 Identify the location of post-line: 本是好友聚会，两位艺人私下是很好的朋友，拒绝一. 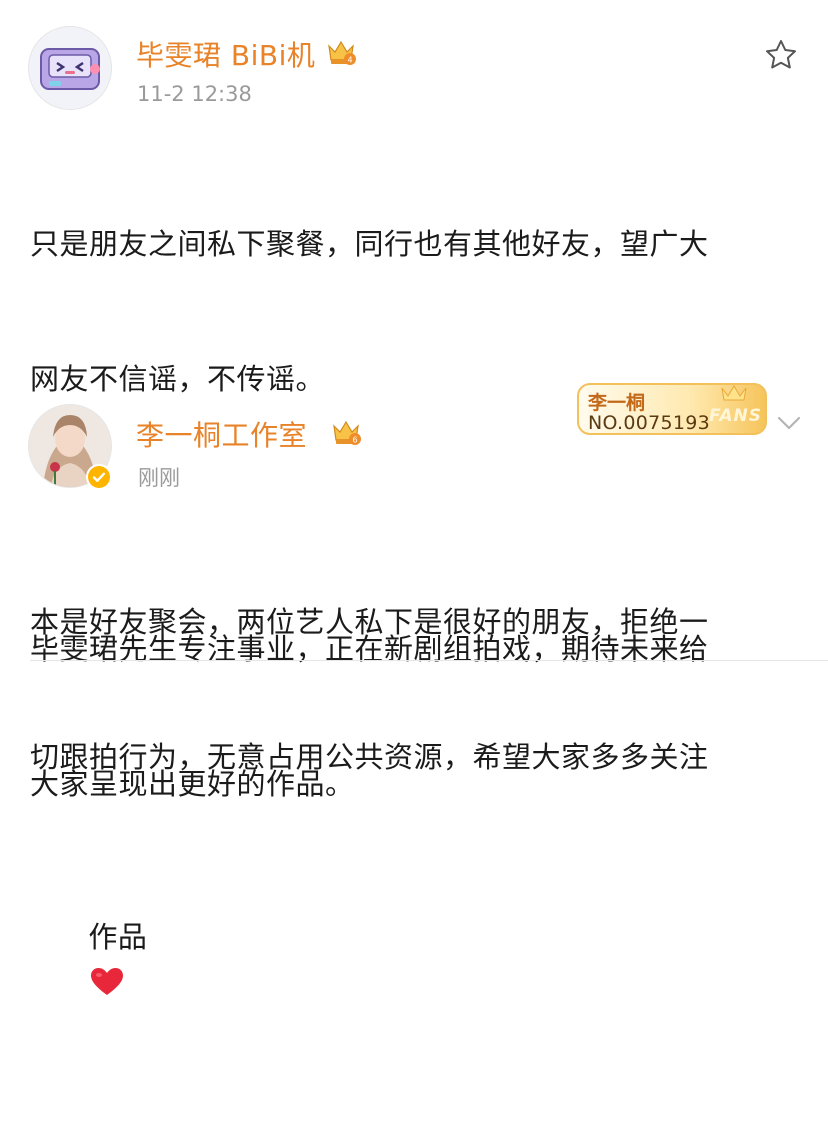
(369, 622).